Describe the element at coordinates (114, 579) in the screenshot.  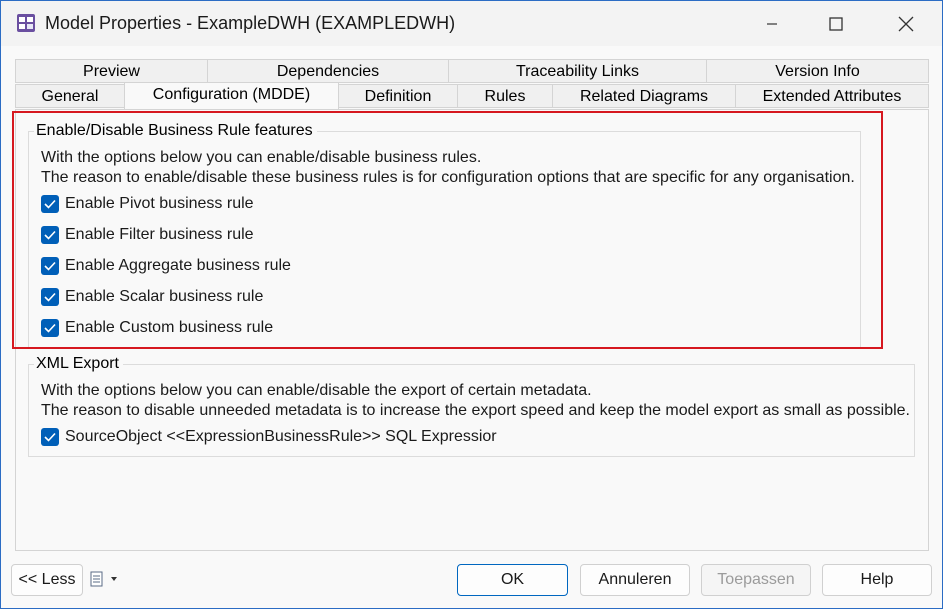
I see `chevron-down-icon` at that location.